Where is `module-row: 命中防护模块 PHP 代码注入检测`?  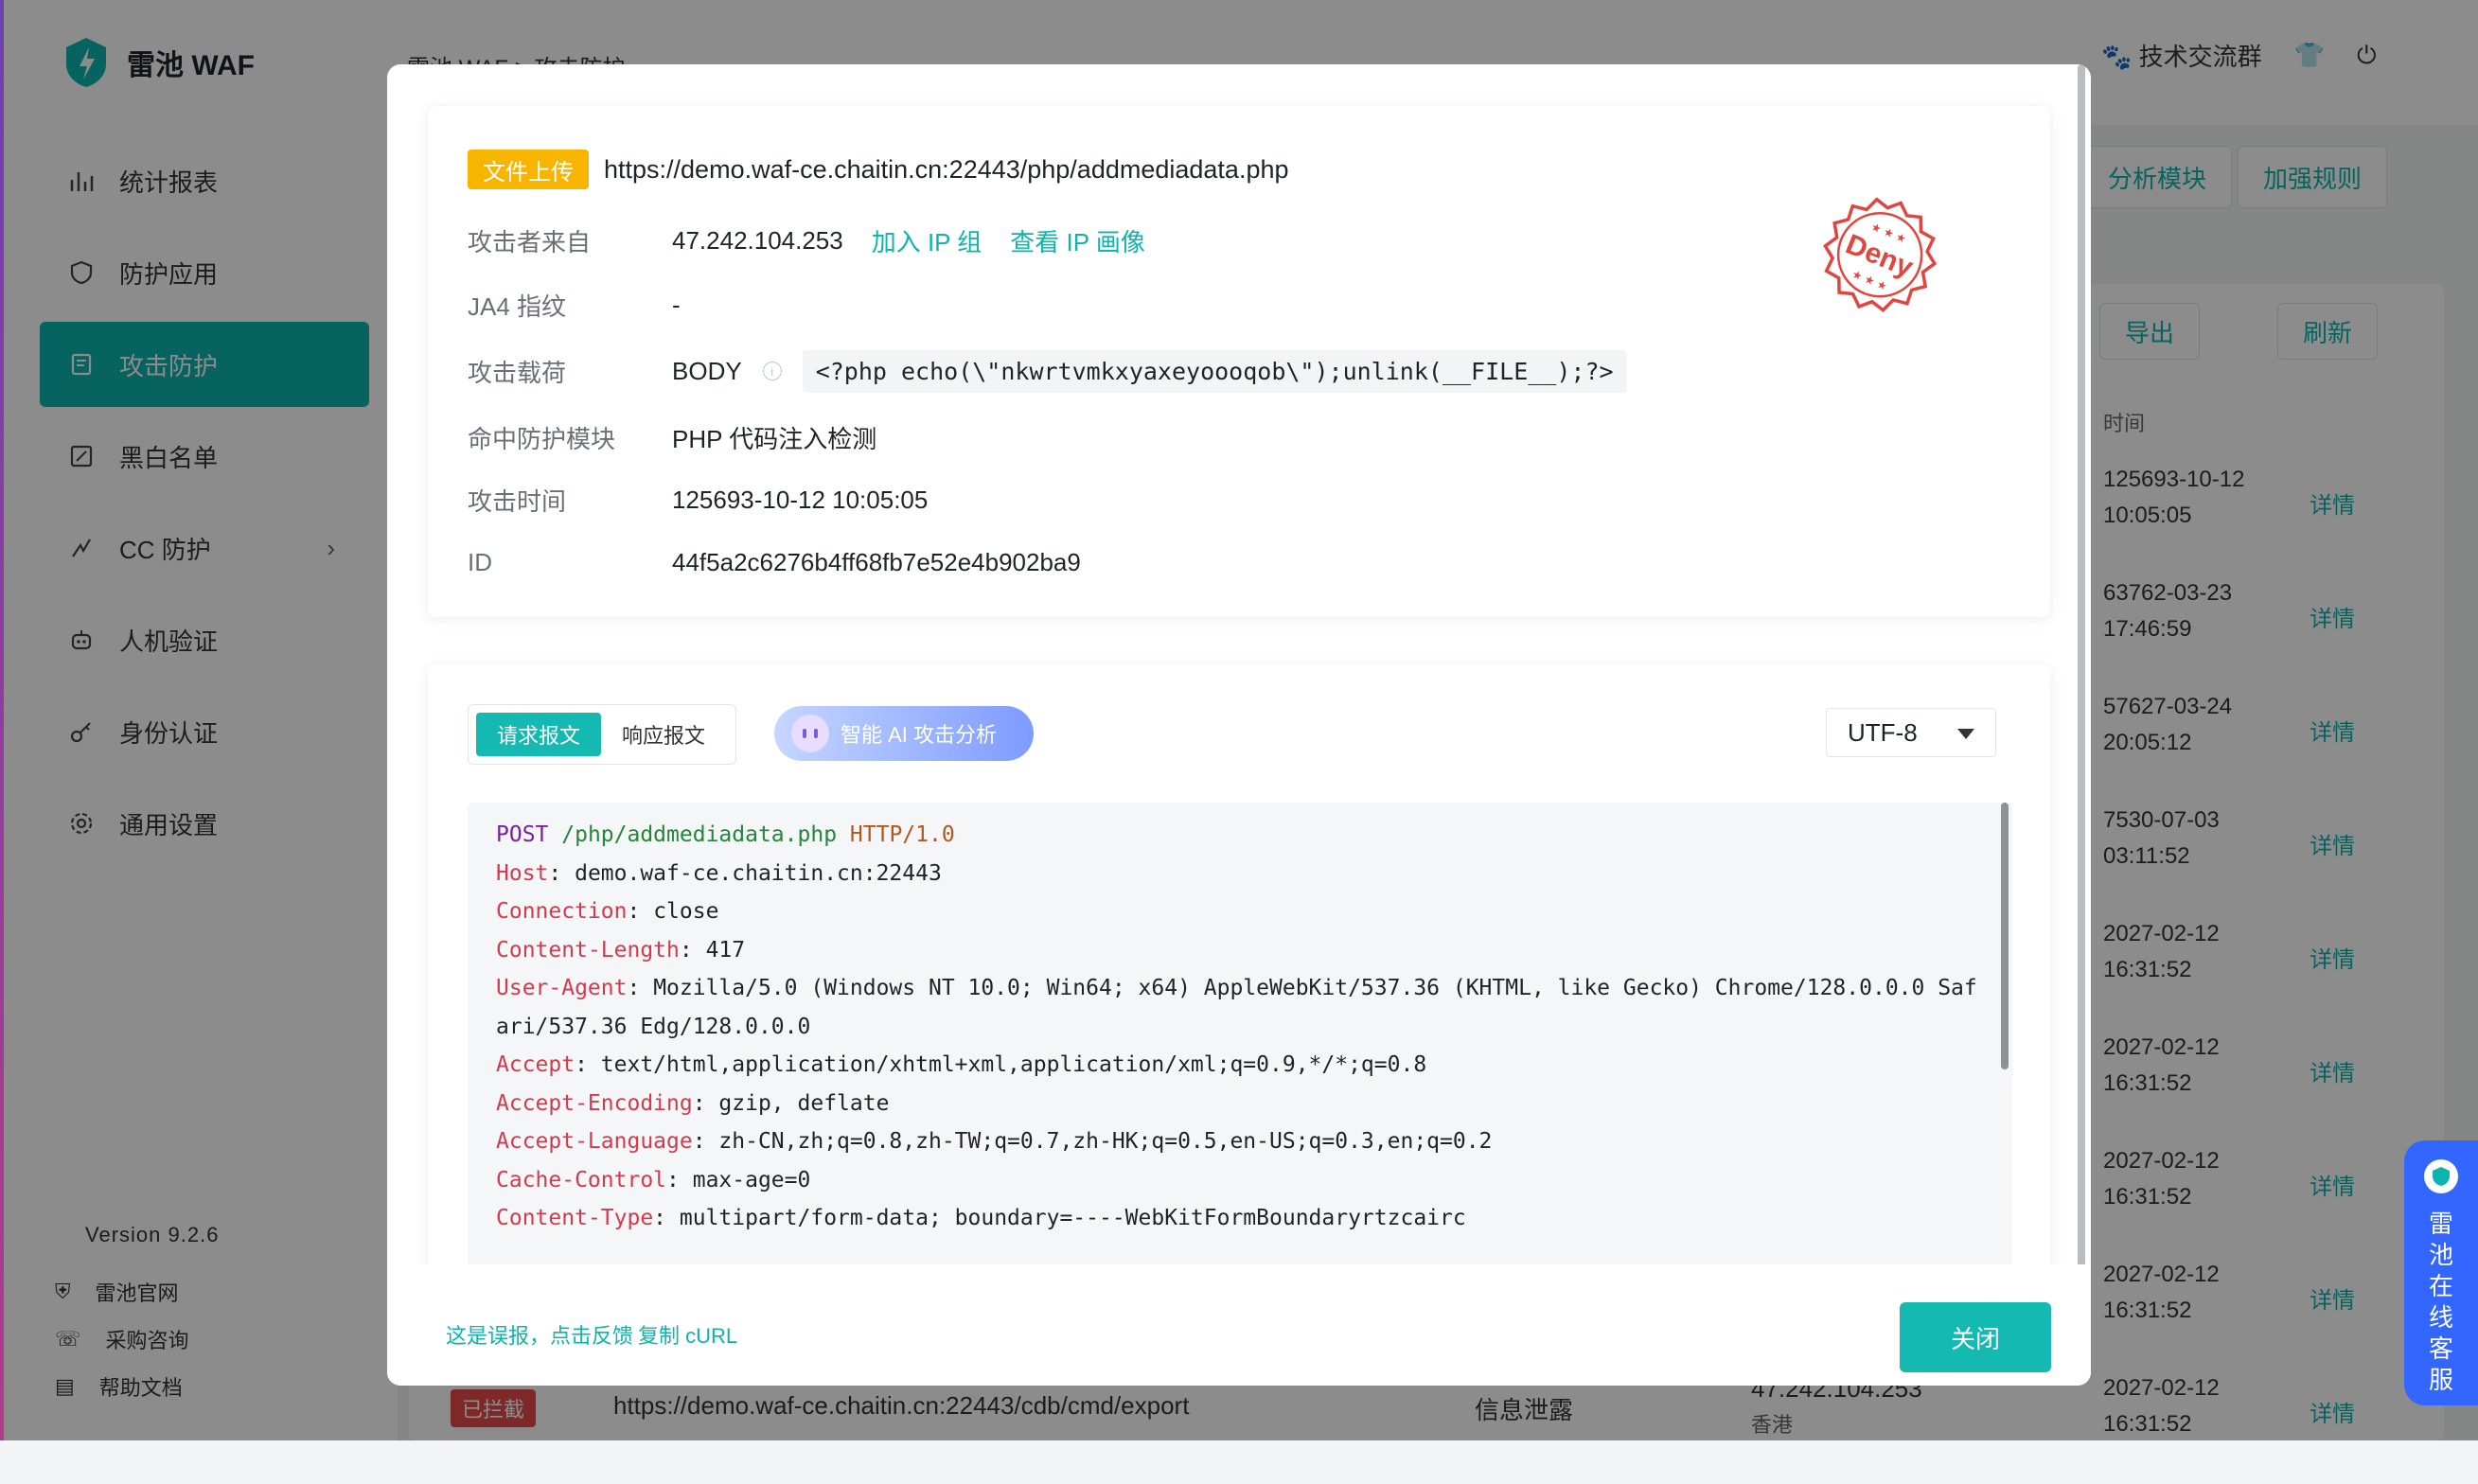 module-row: 命中防护模块 PHP 代码注入检测 is located at coordinates (672, 437).